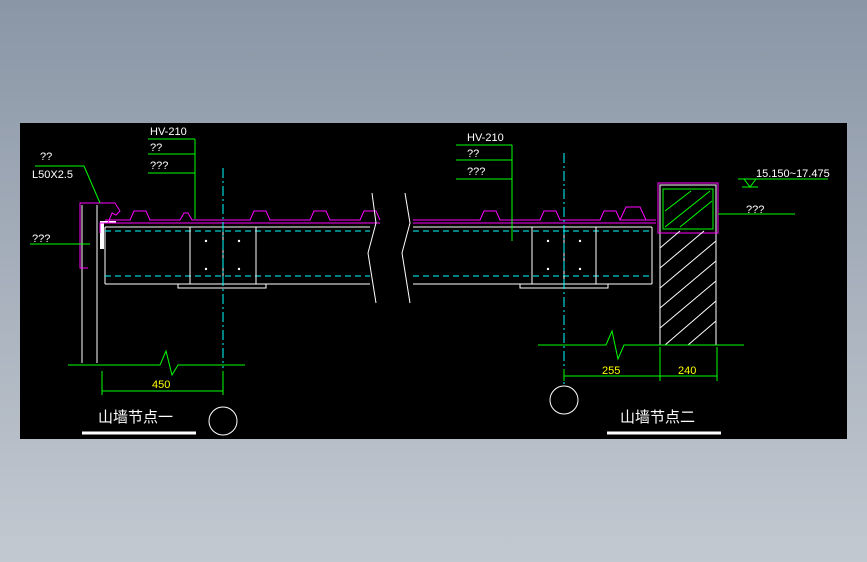 This screenshot has height=562, width=867. What do you see at coordinates (633, 213) in the screenshot?
I see `flashing` at bounding box center [633, 213].